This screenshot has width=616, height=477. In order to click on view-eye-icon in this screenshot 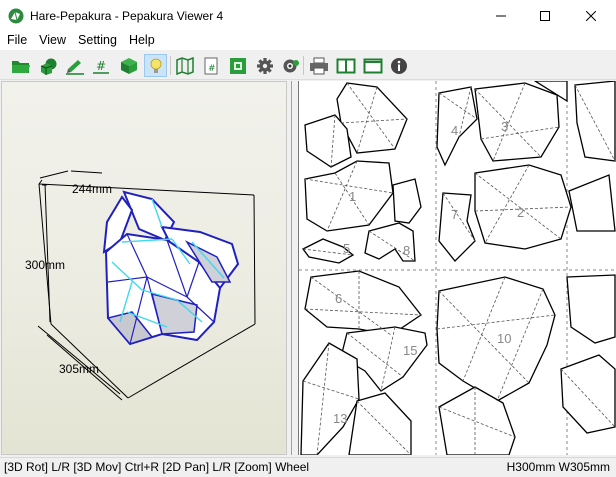, I will do `click(291, 65)`.